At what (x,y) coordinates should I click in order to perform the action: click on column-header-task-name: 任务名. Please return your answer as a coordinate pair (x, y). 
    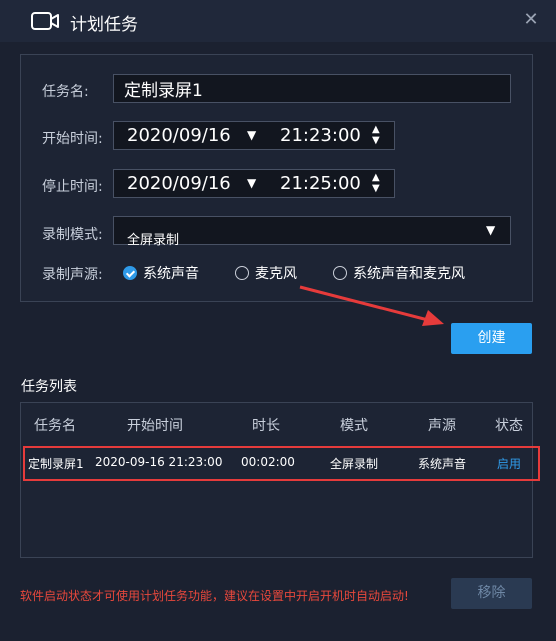
    Looking at the image, I should click on (55, 426).